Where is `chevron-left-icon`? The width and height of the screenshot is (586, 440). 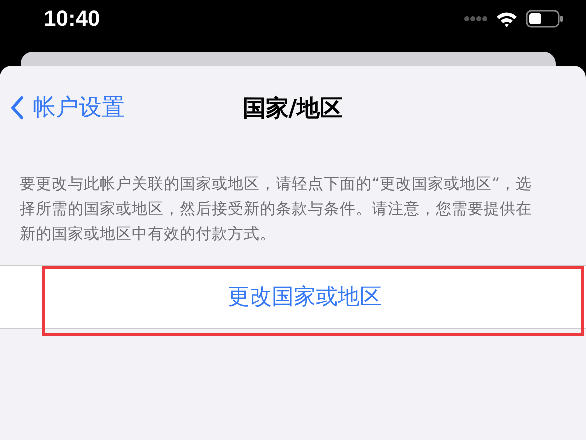
chevron-left-icon is located at coordinates (17, 108).